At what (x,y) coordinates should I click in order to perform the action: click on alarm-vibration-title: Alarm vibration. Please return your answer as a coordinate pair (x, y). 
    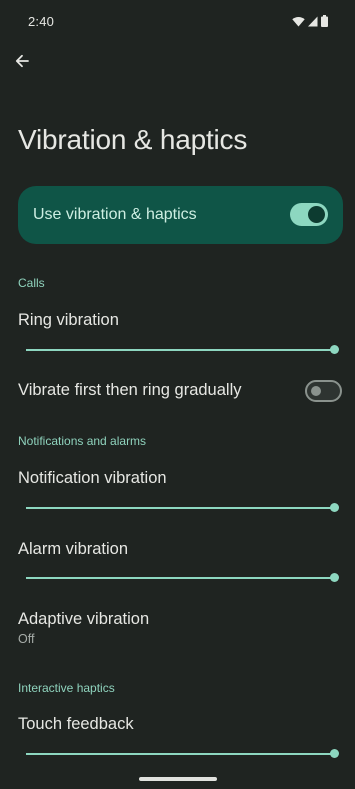
    Looking at the image, I should click on (73, 549).